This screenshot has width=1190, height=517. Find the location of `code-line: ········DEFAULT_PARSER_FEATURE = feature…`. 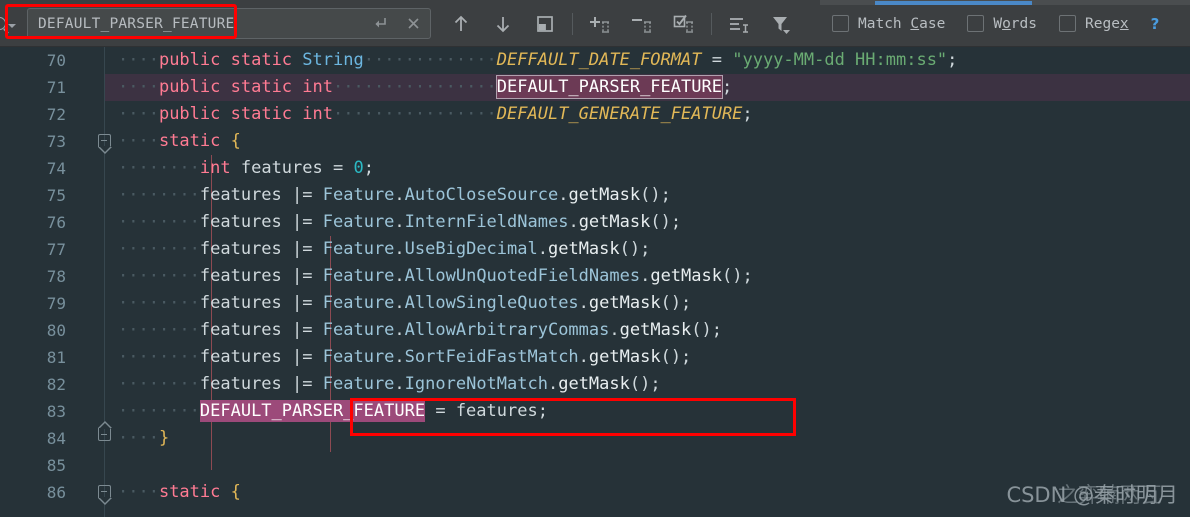

code-line: ········DEFAULT_PARSER_FEATURE = feature… is located at coordinates (647, 411).